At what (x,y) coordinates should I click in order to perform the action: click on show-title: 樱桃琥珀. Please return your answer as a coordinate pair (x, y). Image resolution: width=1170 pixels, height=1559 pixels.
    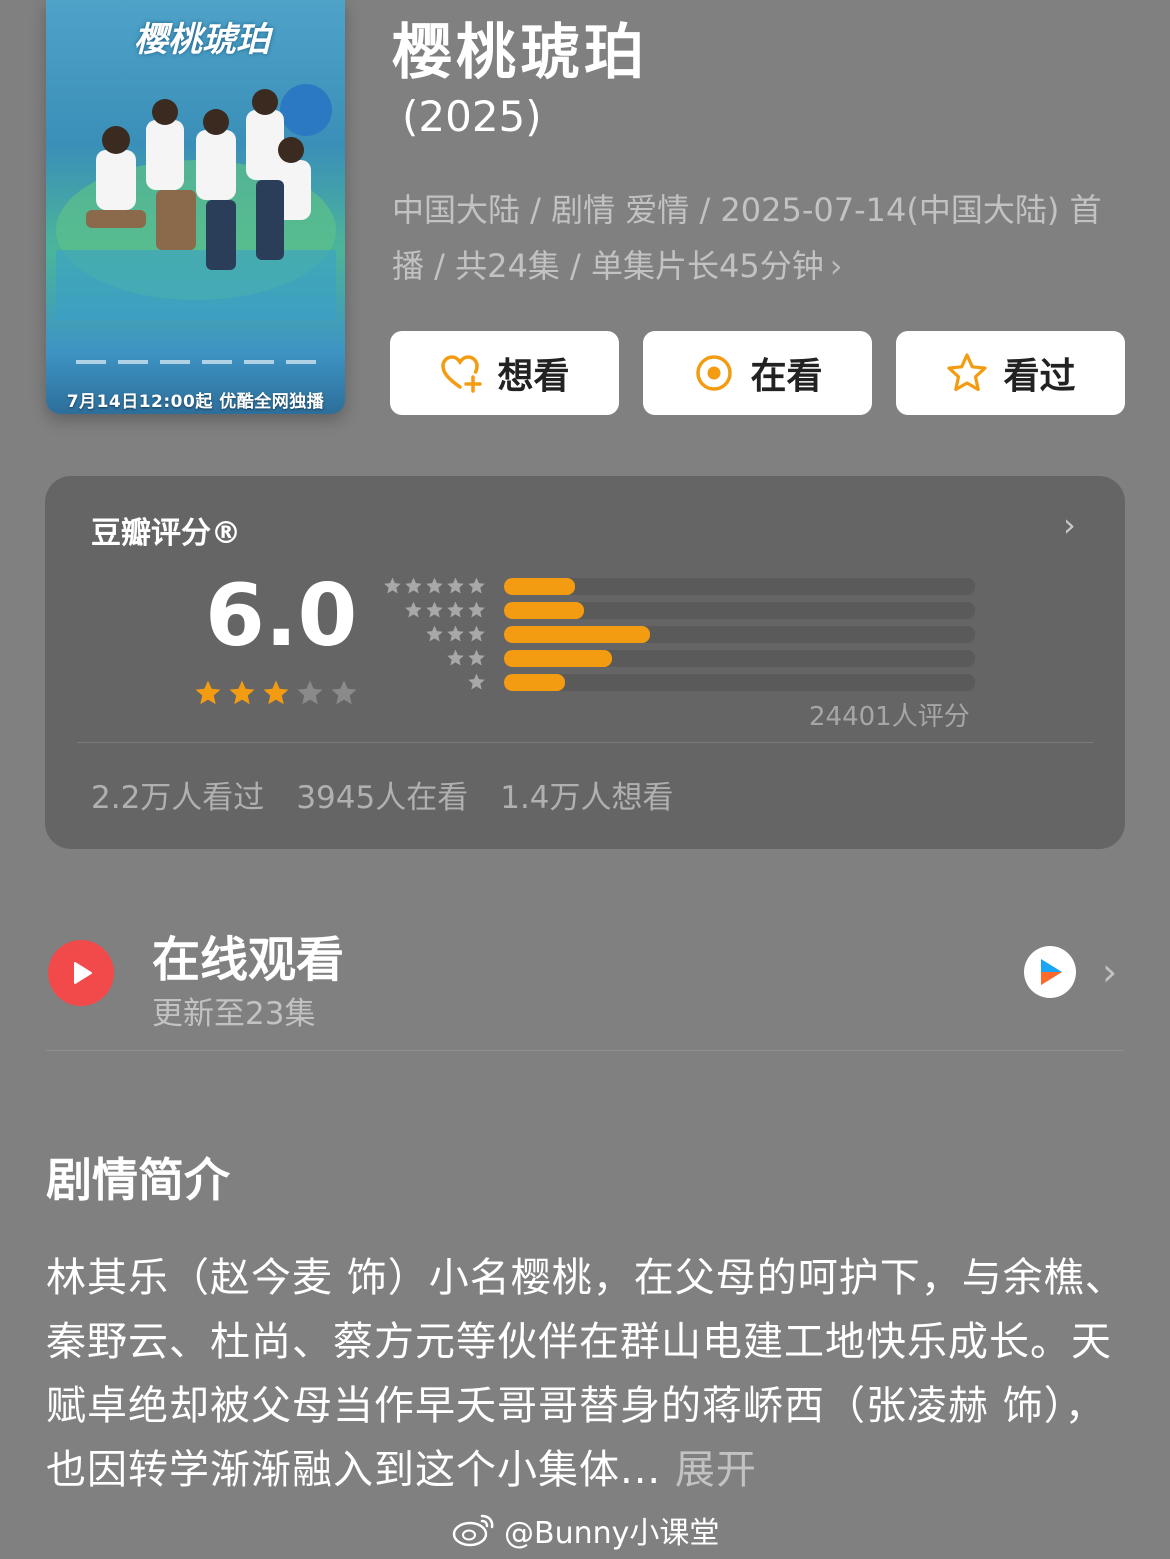
    Looking at the image, I should click on (520, 53).